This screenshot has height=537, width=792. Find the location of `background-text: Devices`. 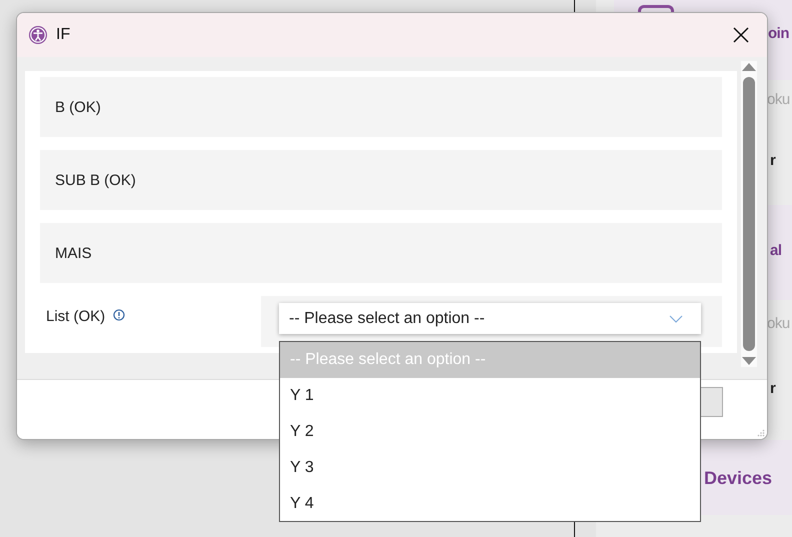

background-text: Devices is located at coordinates (738, 478).